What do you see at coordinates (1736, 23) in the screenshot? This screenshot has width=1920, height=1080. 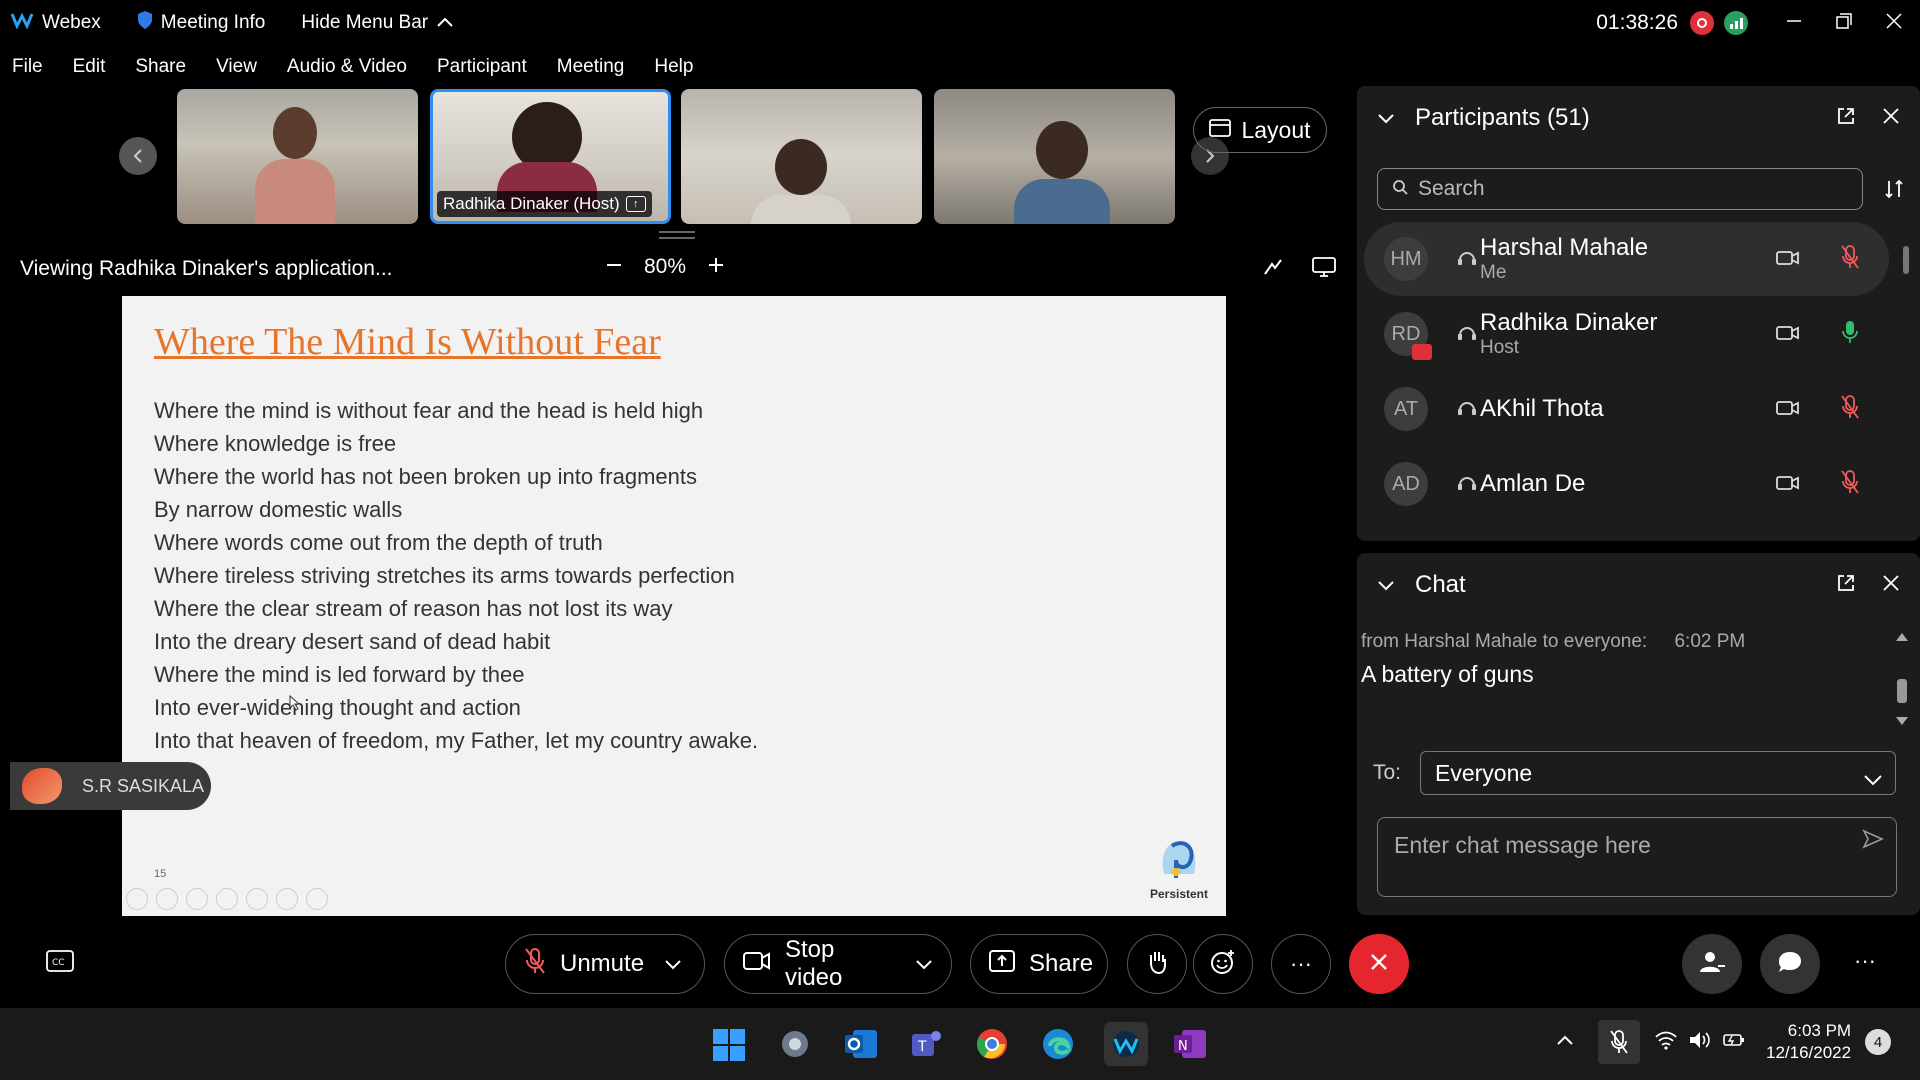 I see `network-stats-icon` at bounding box center [1736, 23].